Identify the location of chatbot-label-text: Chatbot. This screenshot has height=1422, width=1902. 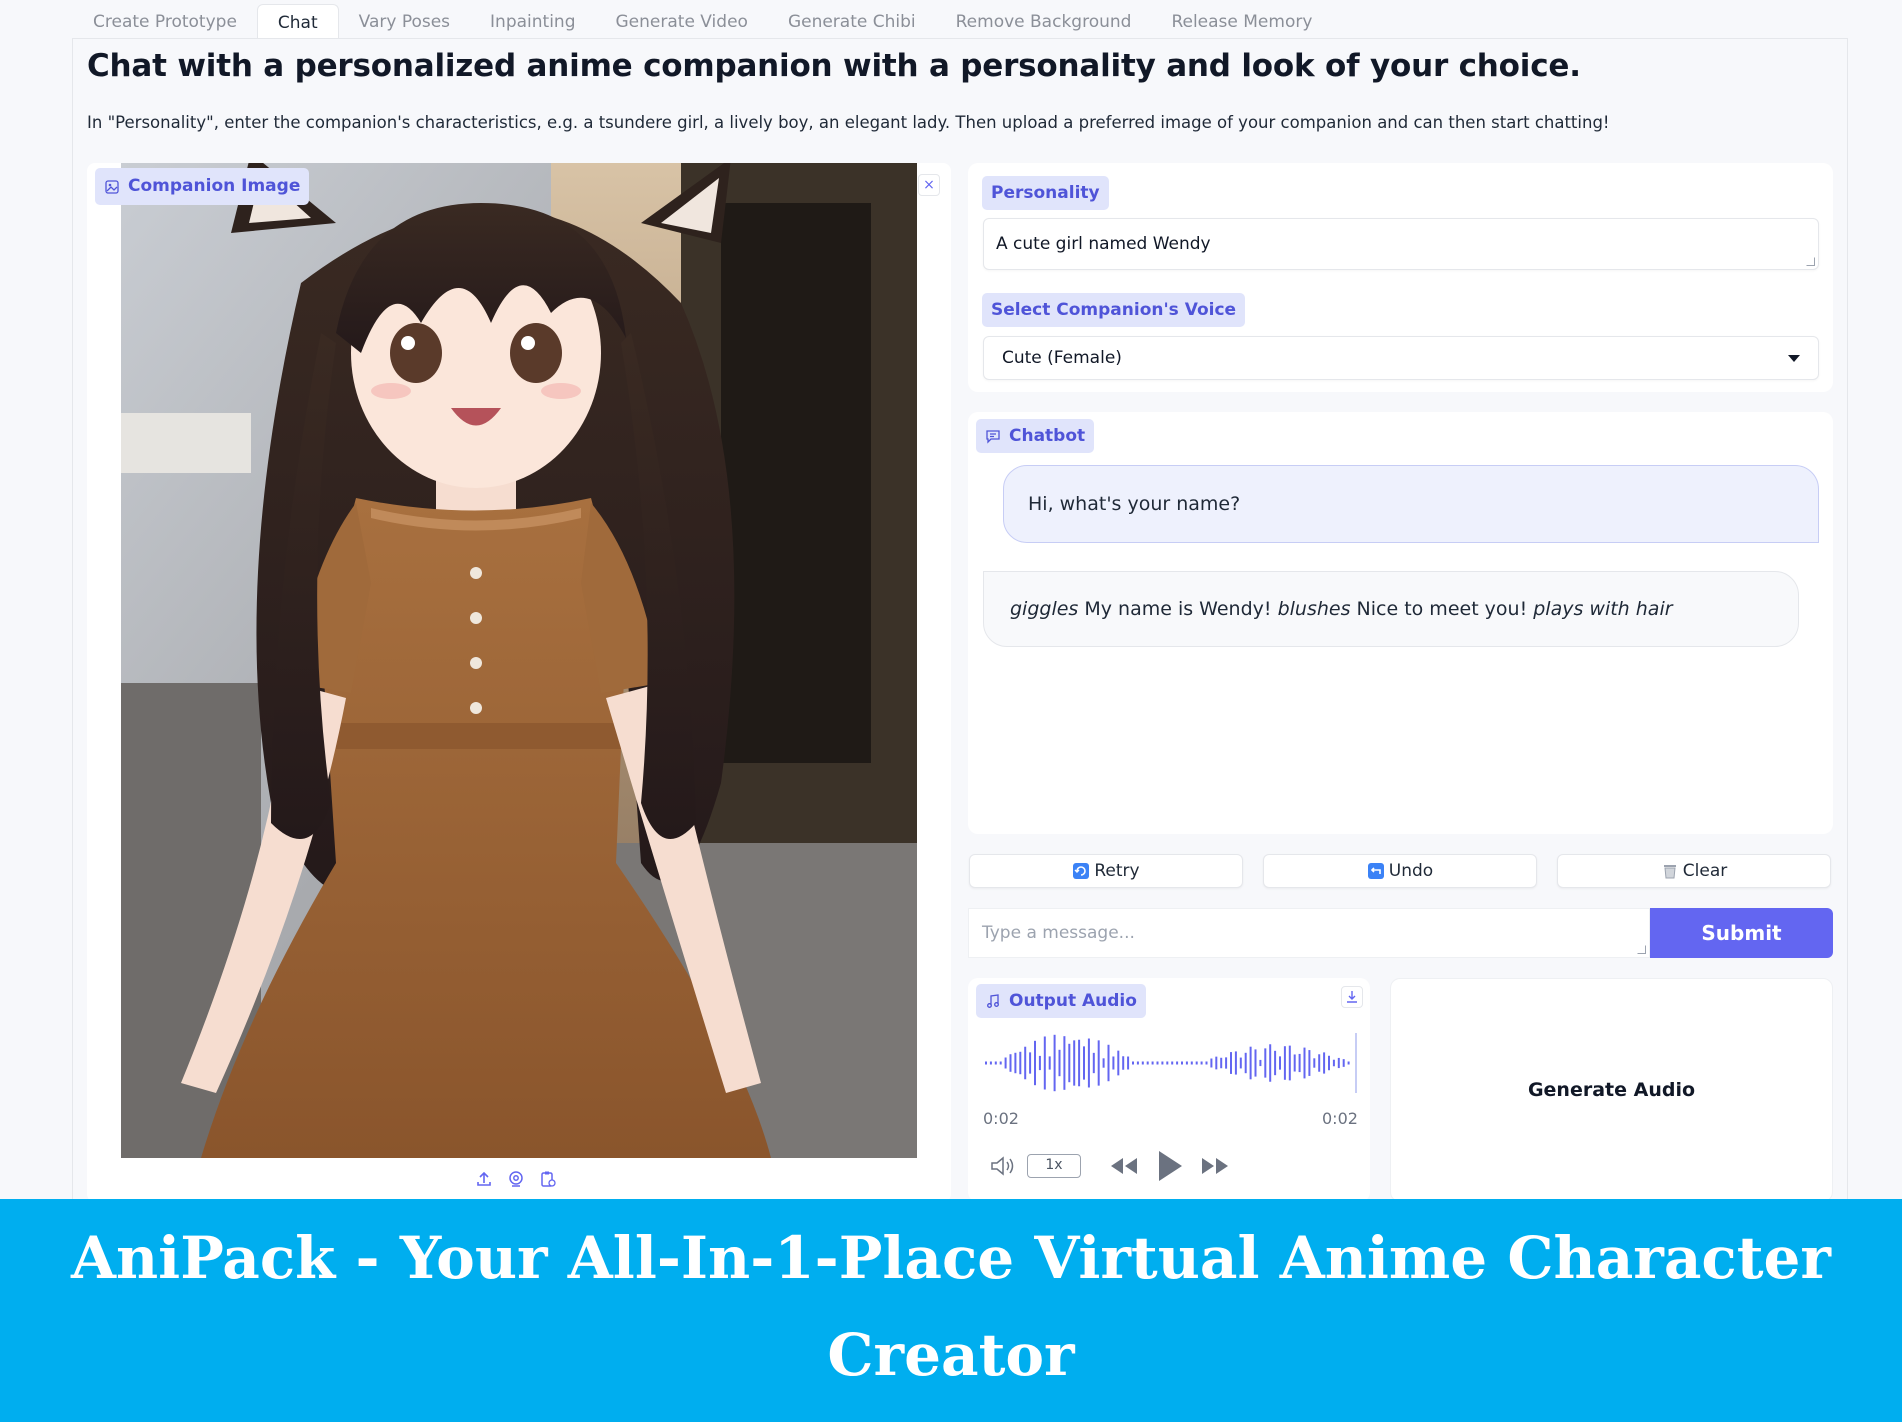
(1047, 436).